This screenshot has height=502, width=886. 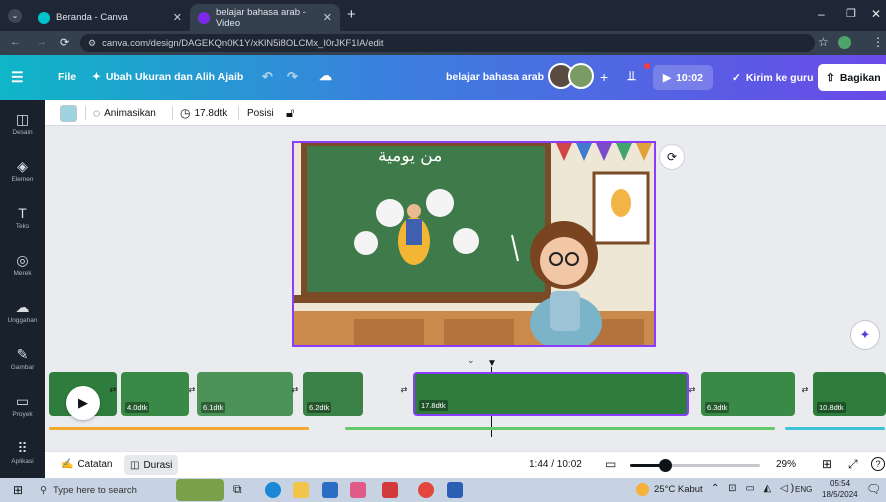 What do you see at coordinates (203, 113) in the screenshot?
I see `duration-button: ◷ 17.8dtk` at bounding box center [203, 113].